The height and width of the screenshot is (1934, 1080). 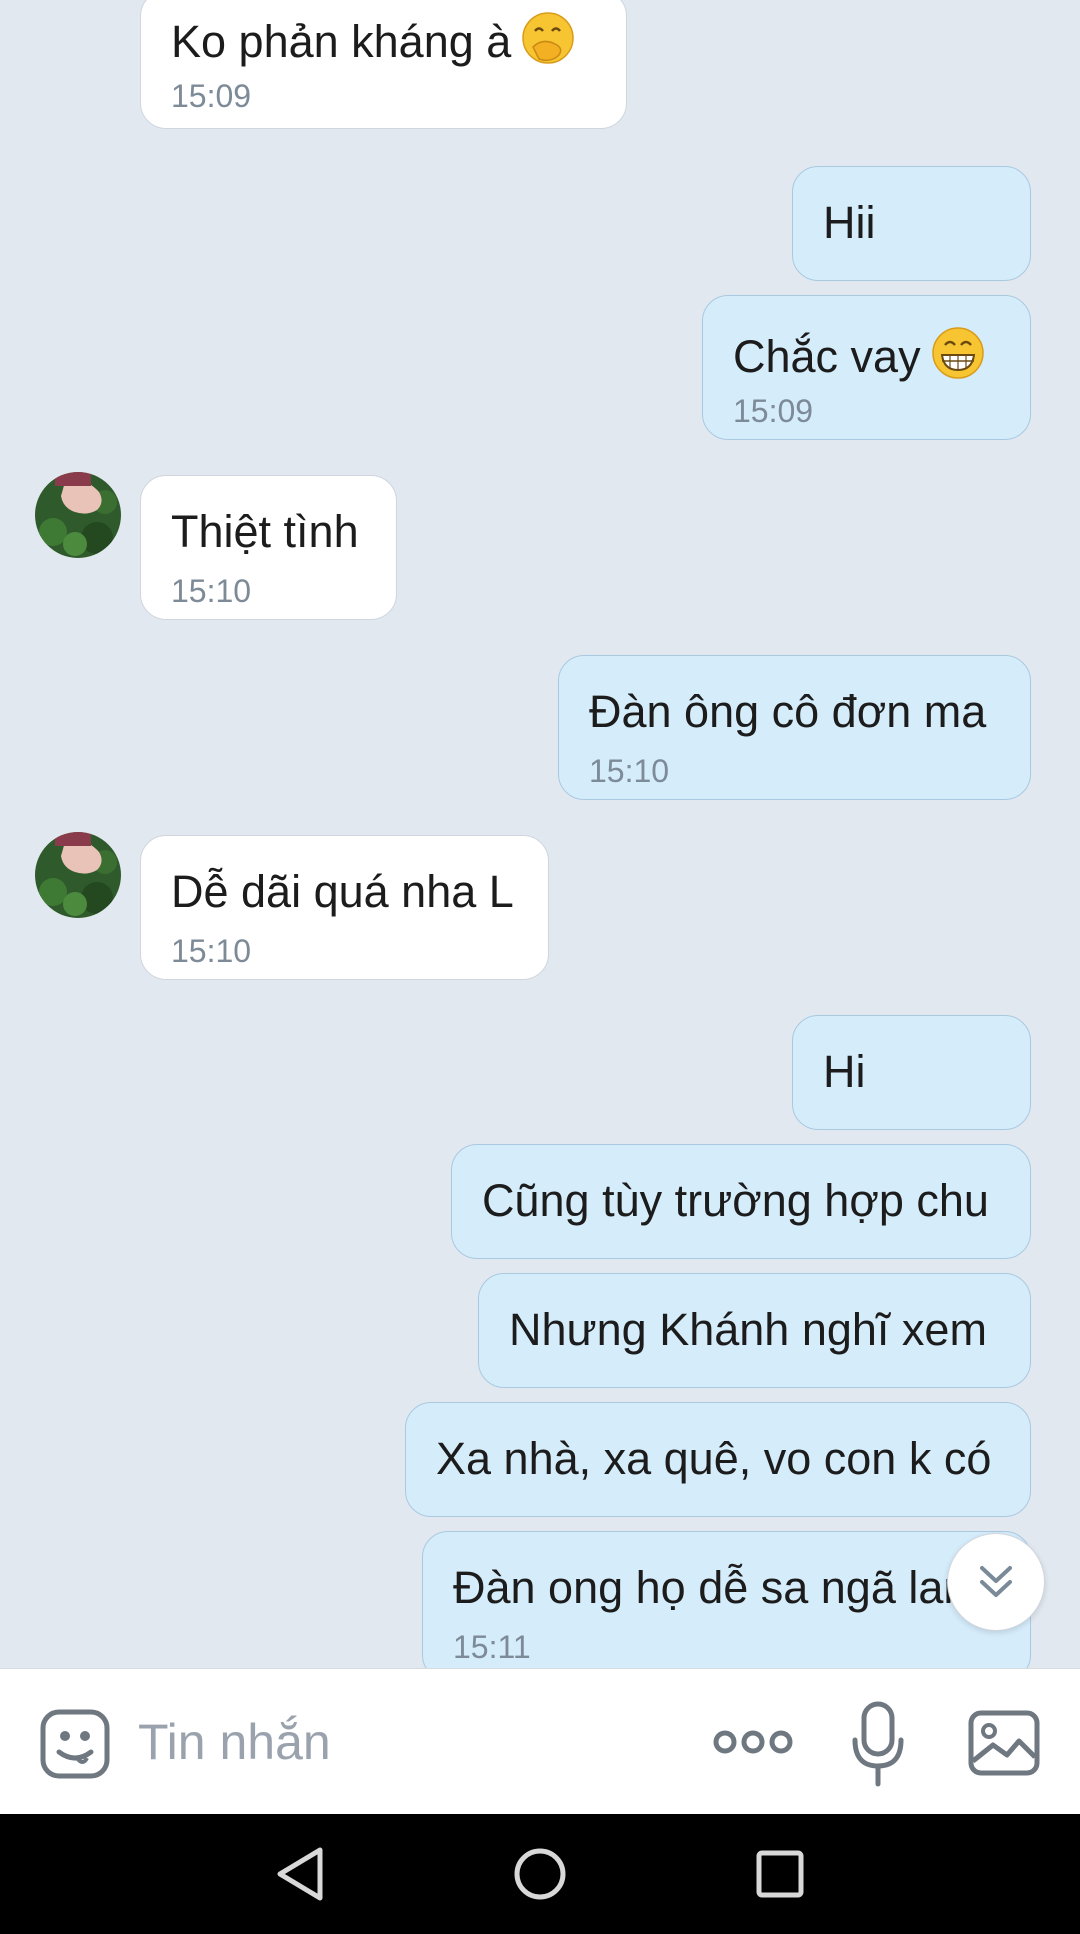 I want to click on back-icon, so click(x=300, y=1874).